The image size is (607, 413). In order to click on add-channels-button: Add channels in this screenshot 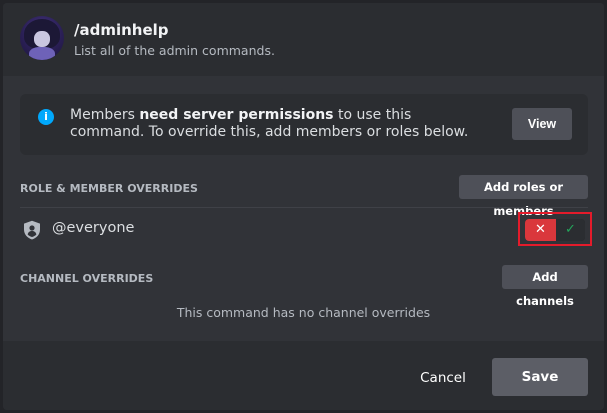, I will do `click(545, 286)`.